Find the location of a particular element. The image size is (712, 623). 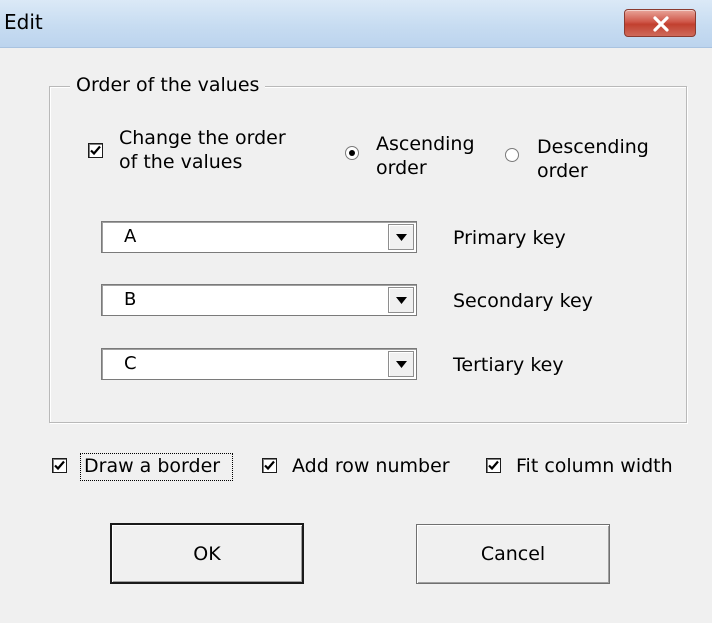

secondary-key-value: B is located at coordinates (130, 299).